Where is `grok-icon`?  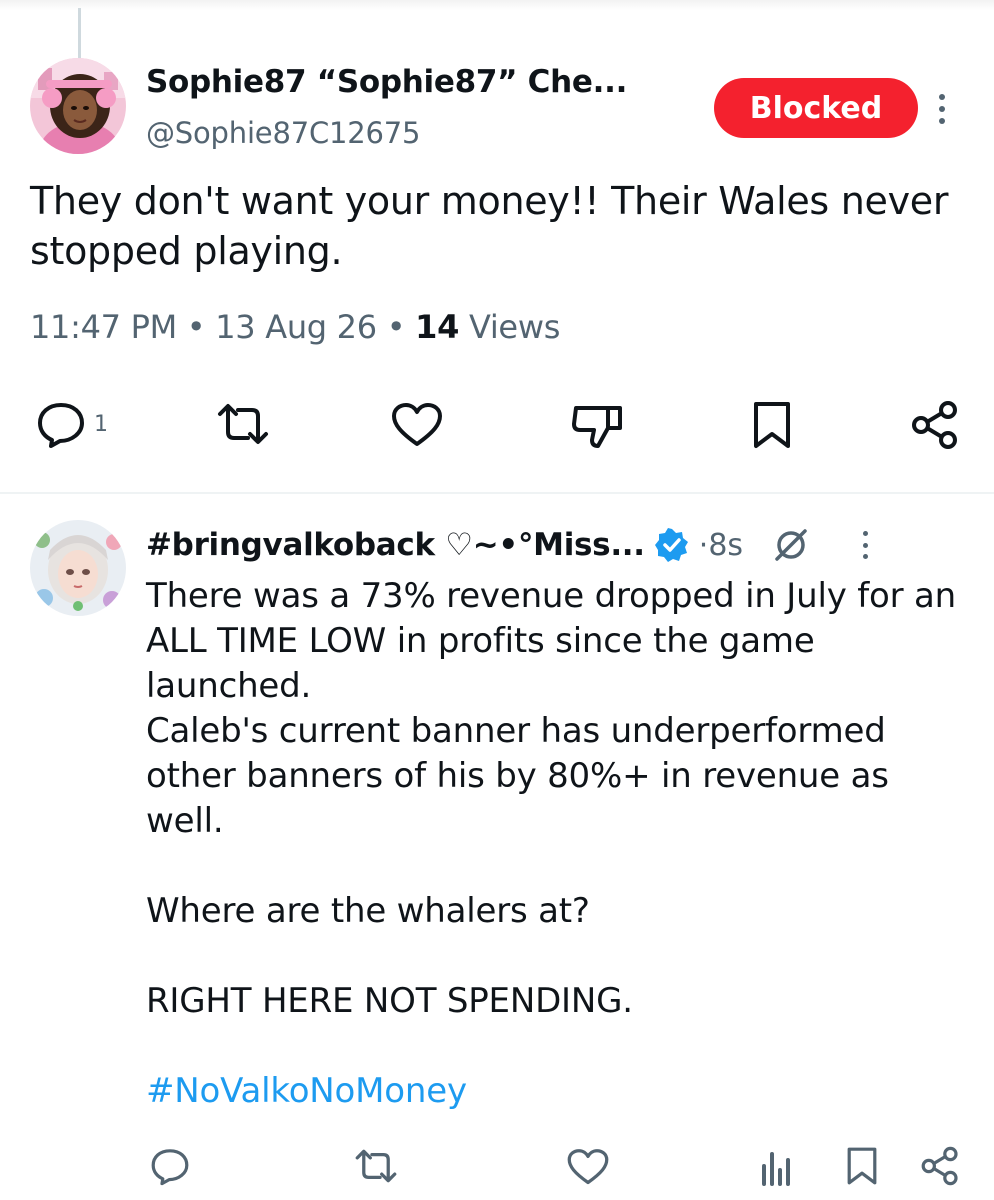 grok-icon is located at coordinates (791, 545).